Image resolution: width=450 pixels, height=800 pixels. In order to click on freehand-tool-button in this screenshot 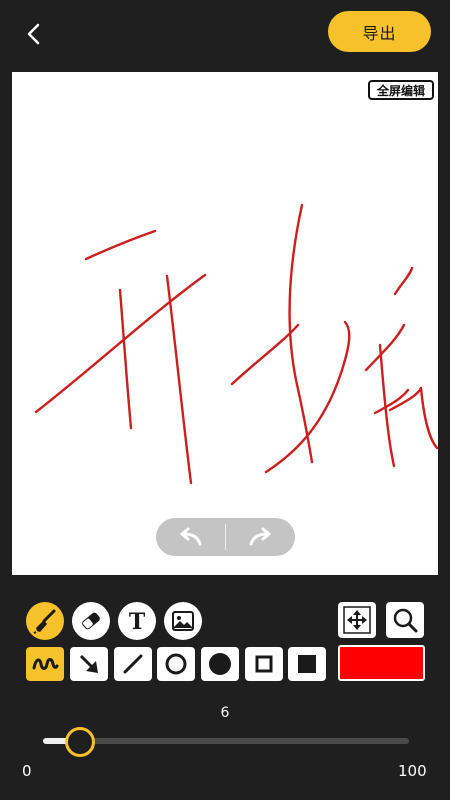, I will do `click(45, 664)`.